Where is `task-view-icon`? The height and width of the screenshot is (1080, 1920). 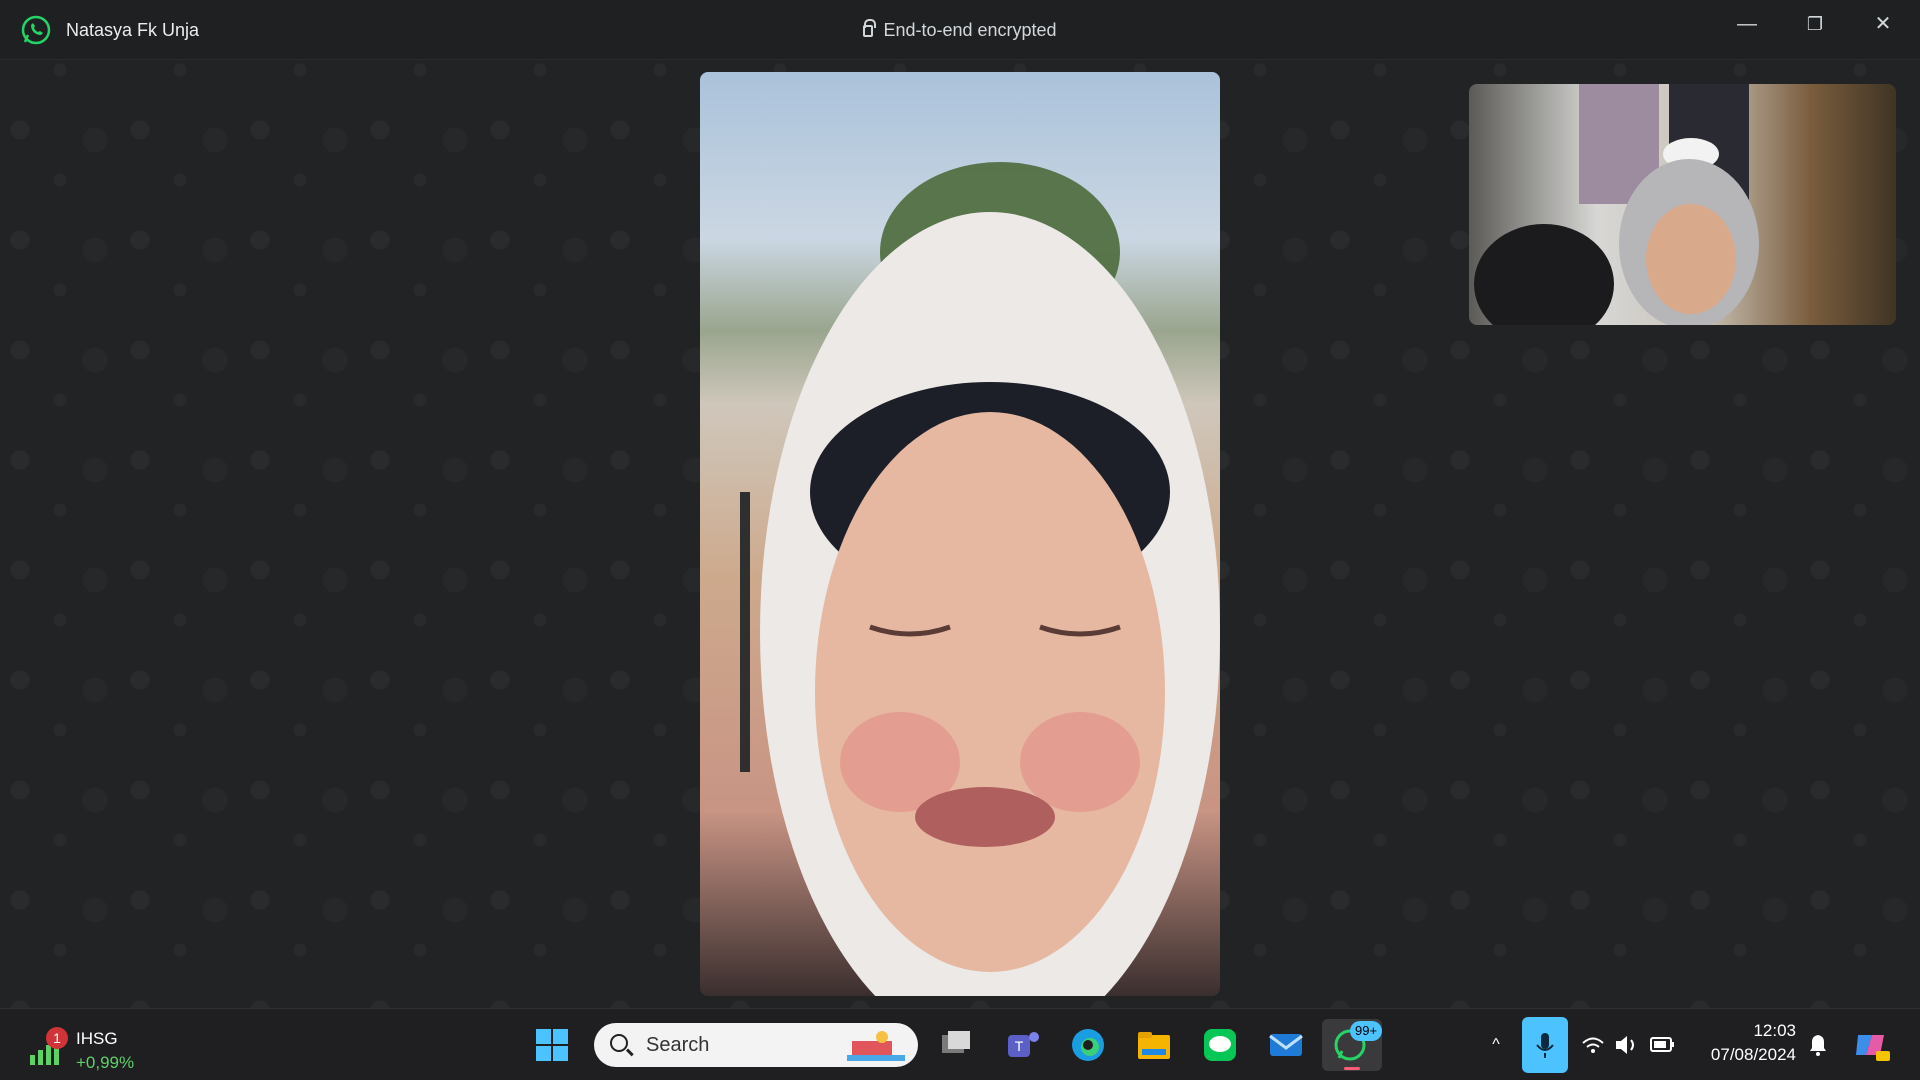 task-view-icon is located at coordinates (956, 1045).